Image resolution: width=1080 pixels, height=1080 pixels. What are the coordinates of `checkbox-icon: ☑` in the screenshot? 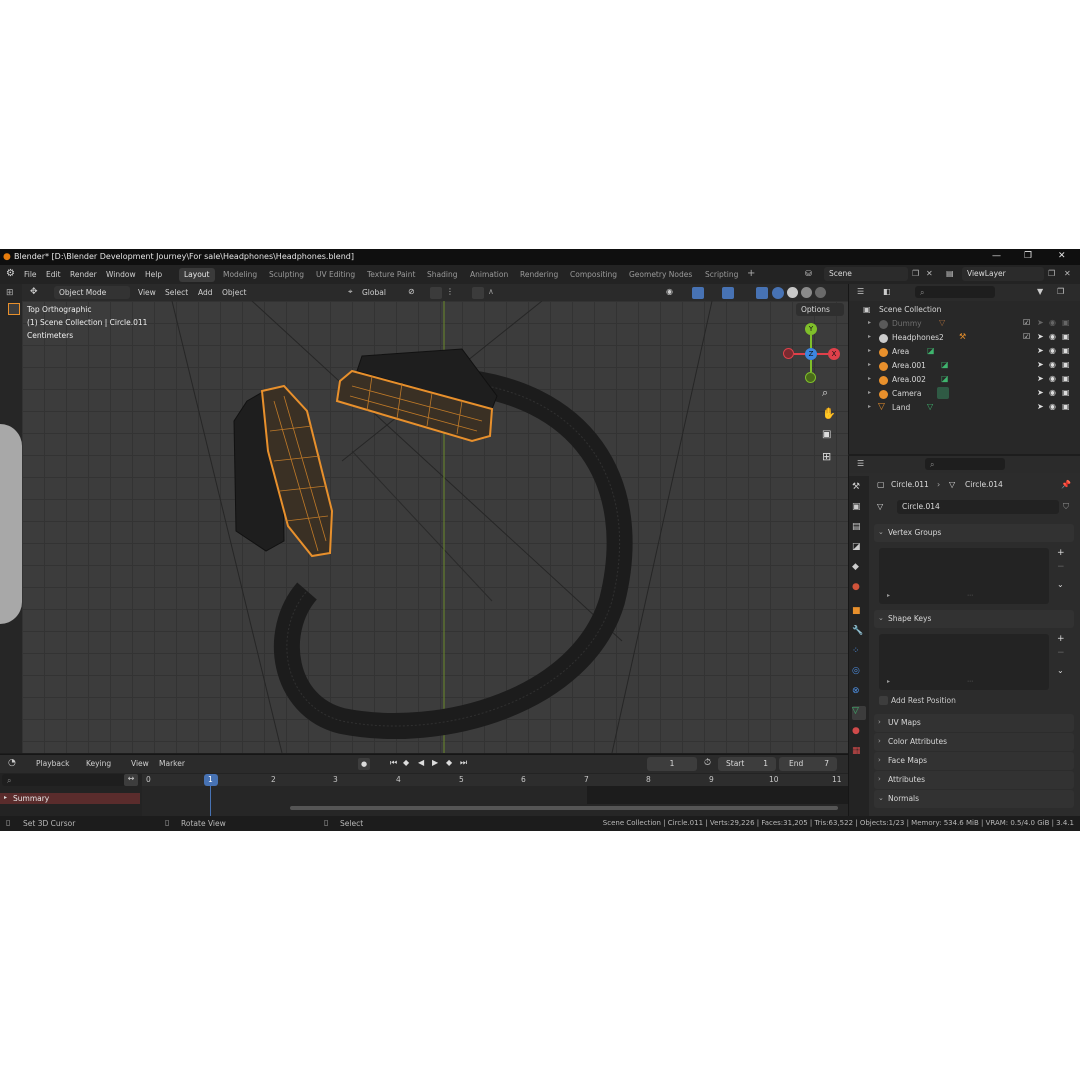 It's located at (1026, 322).